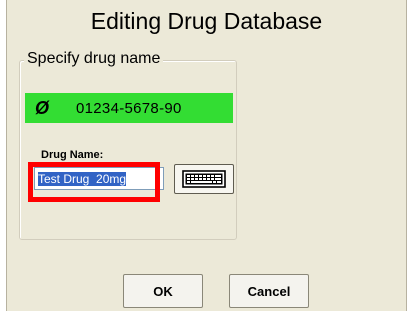 This screenshot has height=311, width=409. What do you see at coordinates (269, 291) in the screenshot?
I see `cancel-button: Cancel` at bounding box center [269, 291].